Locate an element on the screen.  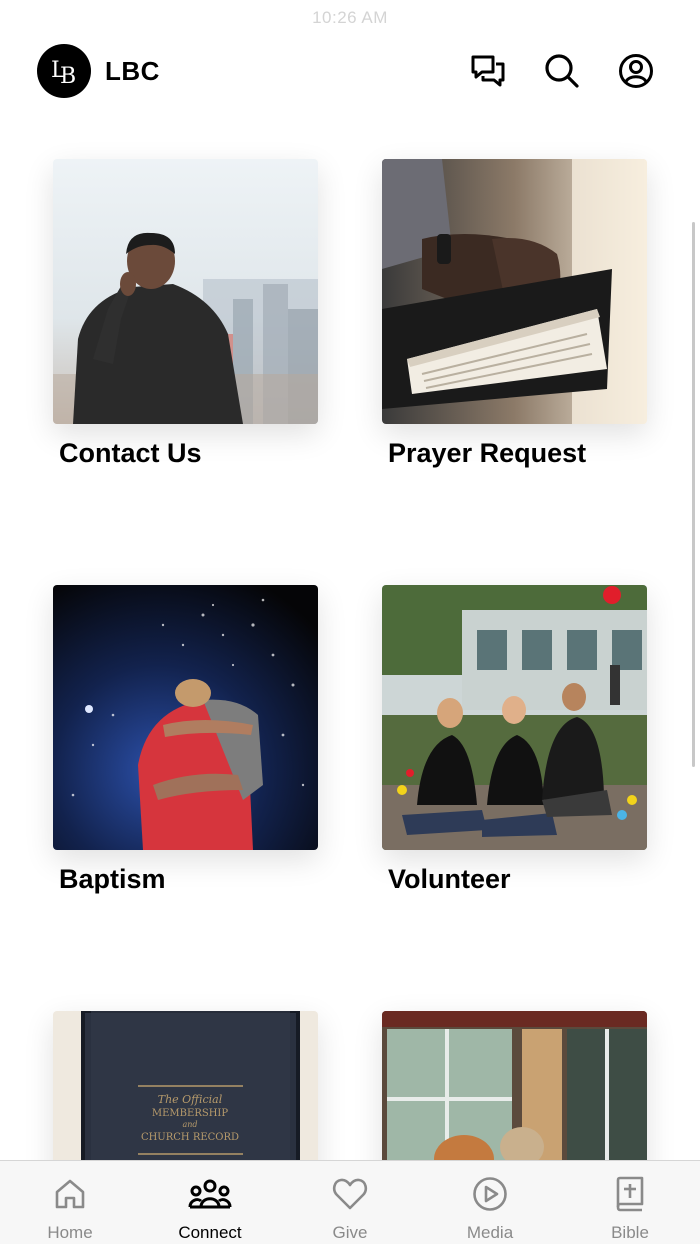
tab-media: Media is located at coordinates (490, 1202).